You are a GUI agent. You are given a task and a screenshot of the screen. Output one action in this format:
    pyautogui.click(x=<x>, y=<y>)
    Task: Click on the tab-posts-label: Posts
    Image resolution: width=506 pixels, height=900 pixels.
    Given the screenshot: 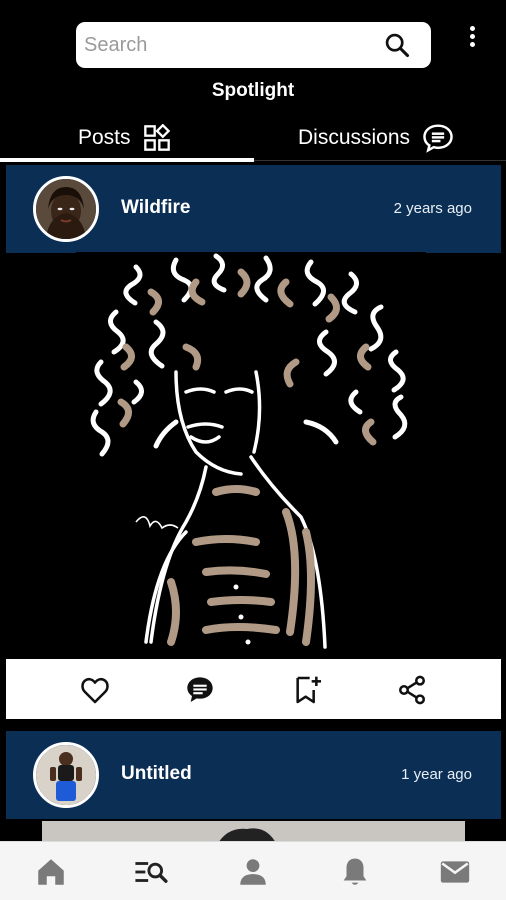 What is the action you would take?
    pyautogui.click(x=104, y=137)
    